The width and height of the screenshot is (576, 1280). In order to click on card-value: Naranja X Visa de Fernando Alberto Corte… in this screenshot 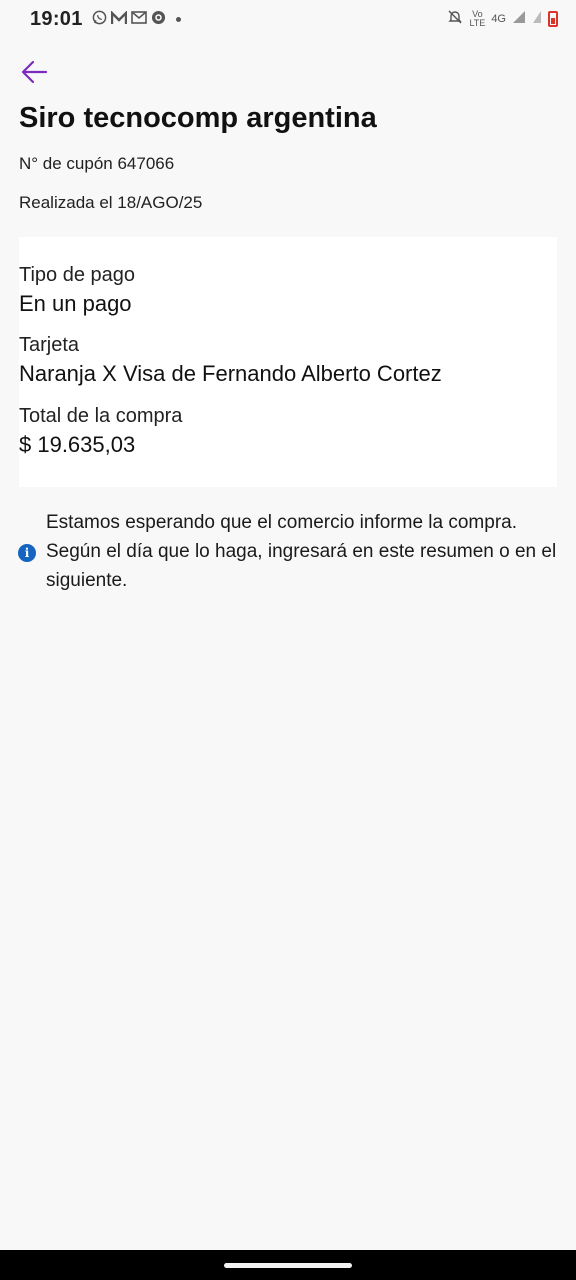, I will do `click(230, 373)`.